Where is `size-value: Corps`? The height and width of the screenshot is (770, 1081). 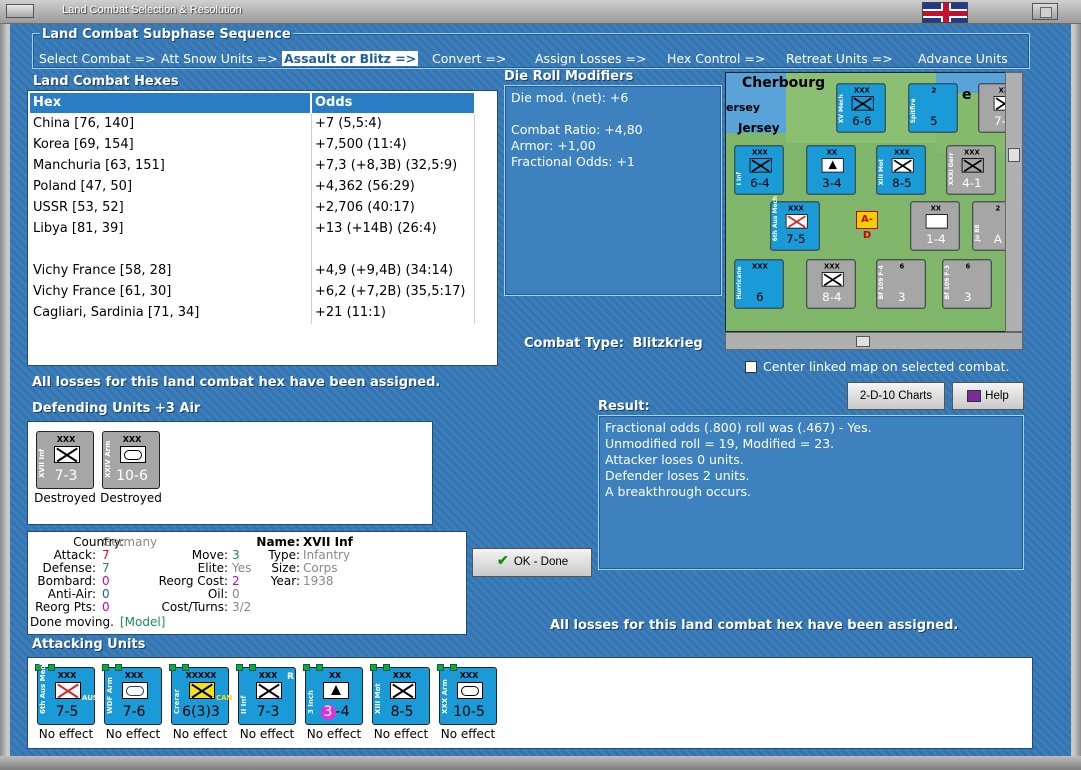 size-value: Corps is located at coordinates (320, 568).